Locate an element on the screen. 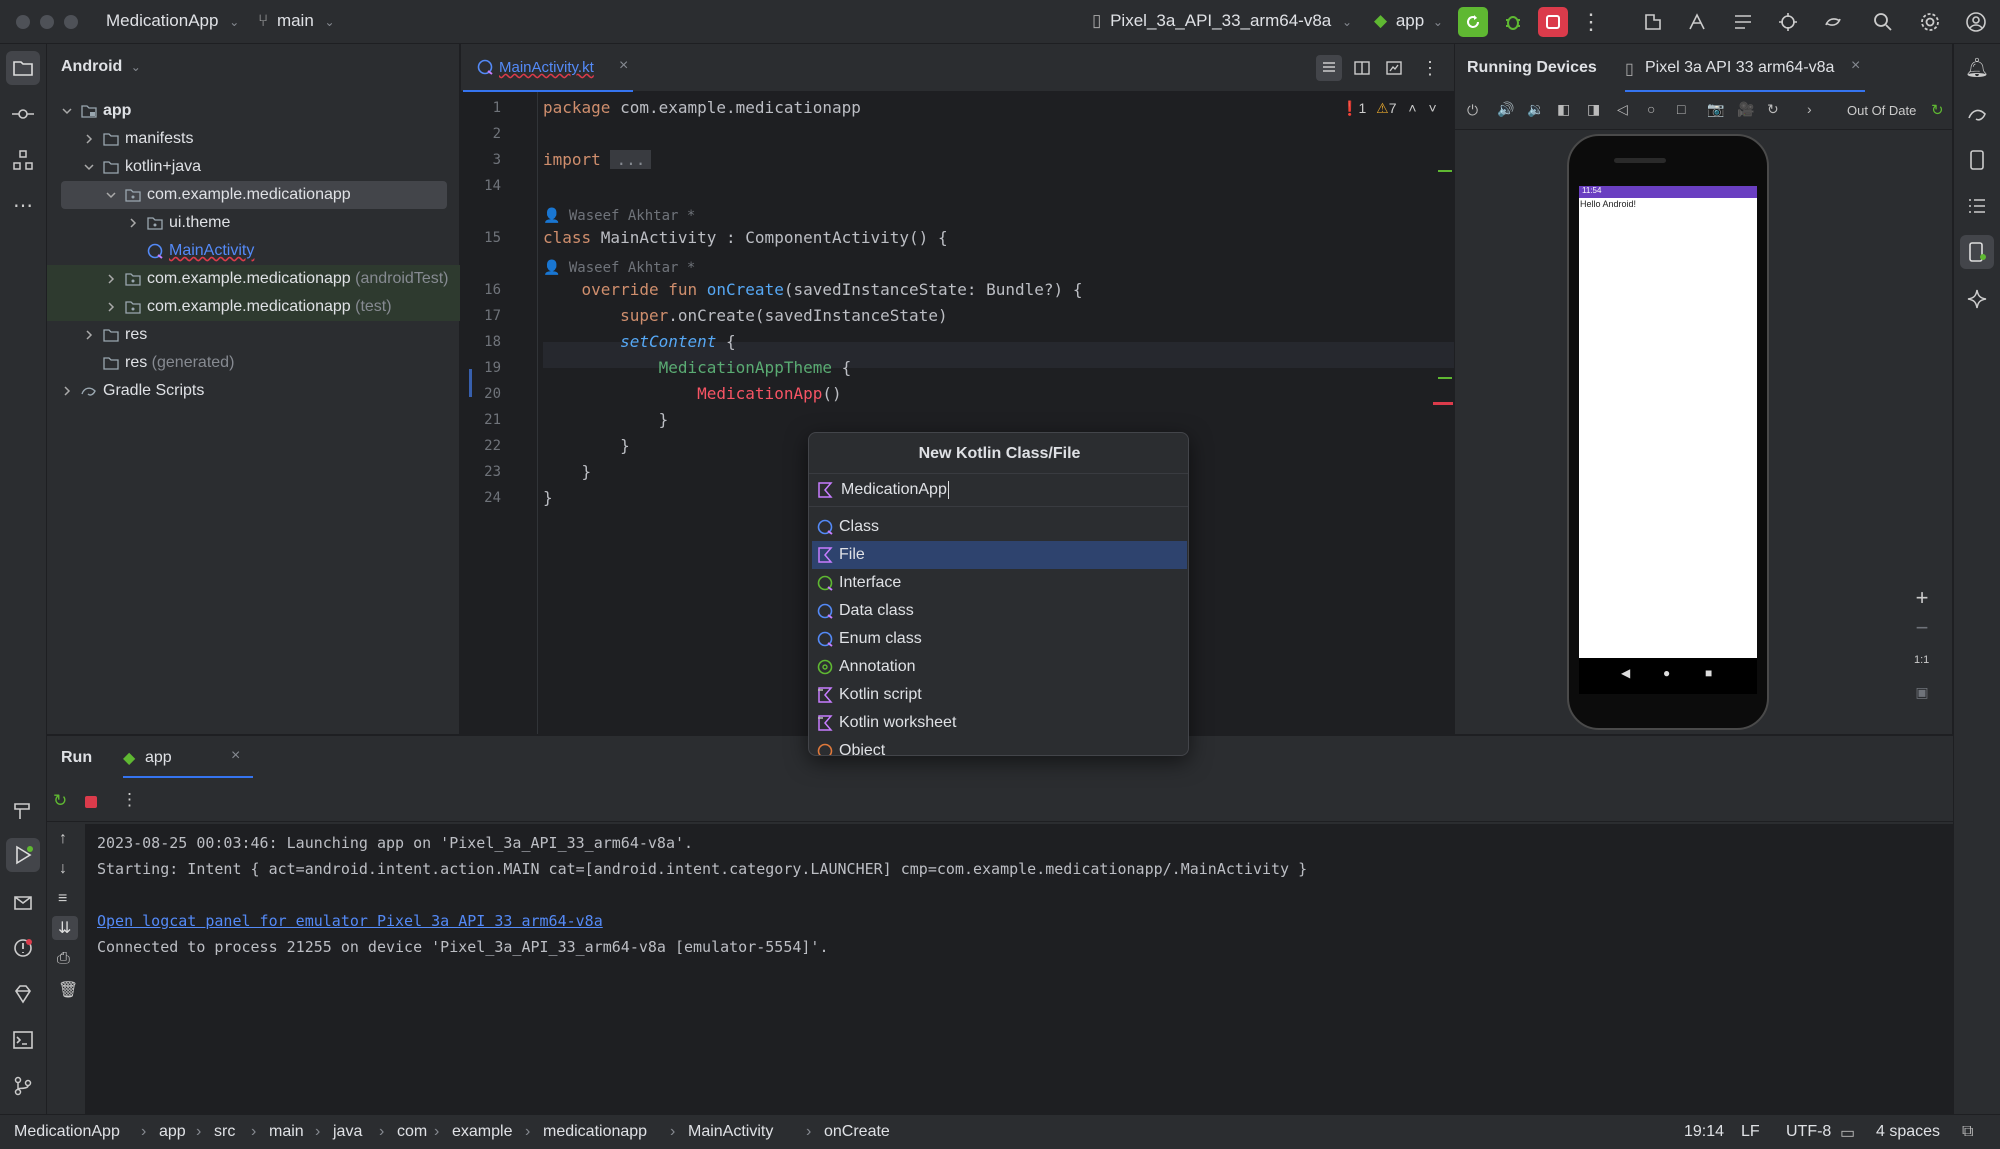  kind-list-item: File is located at coordinates (999, 555).